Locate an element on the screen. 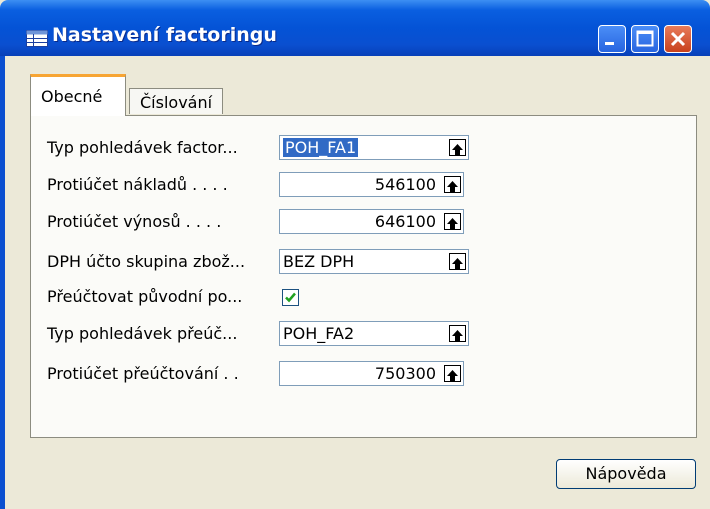 This screenshot has height=509, width=710. title-bar: Nastavení factoringu is located at coordinates (355, 28).